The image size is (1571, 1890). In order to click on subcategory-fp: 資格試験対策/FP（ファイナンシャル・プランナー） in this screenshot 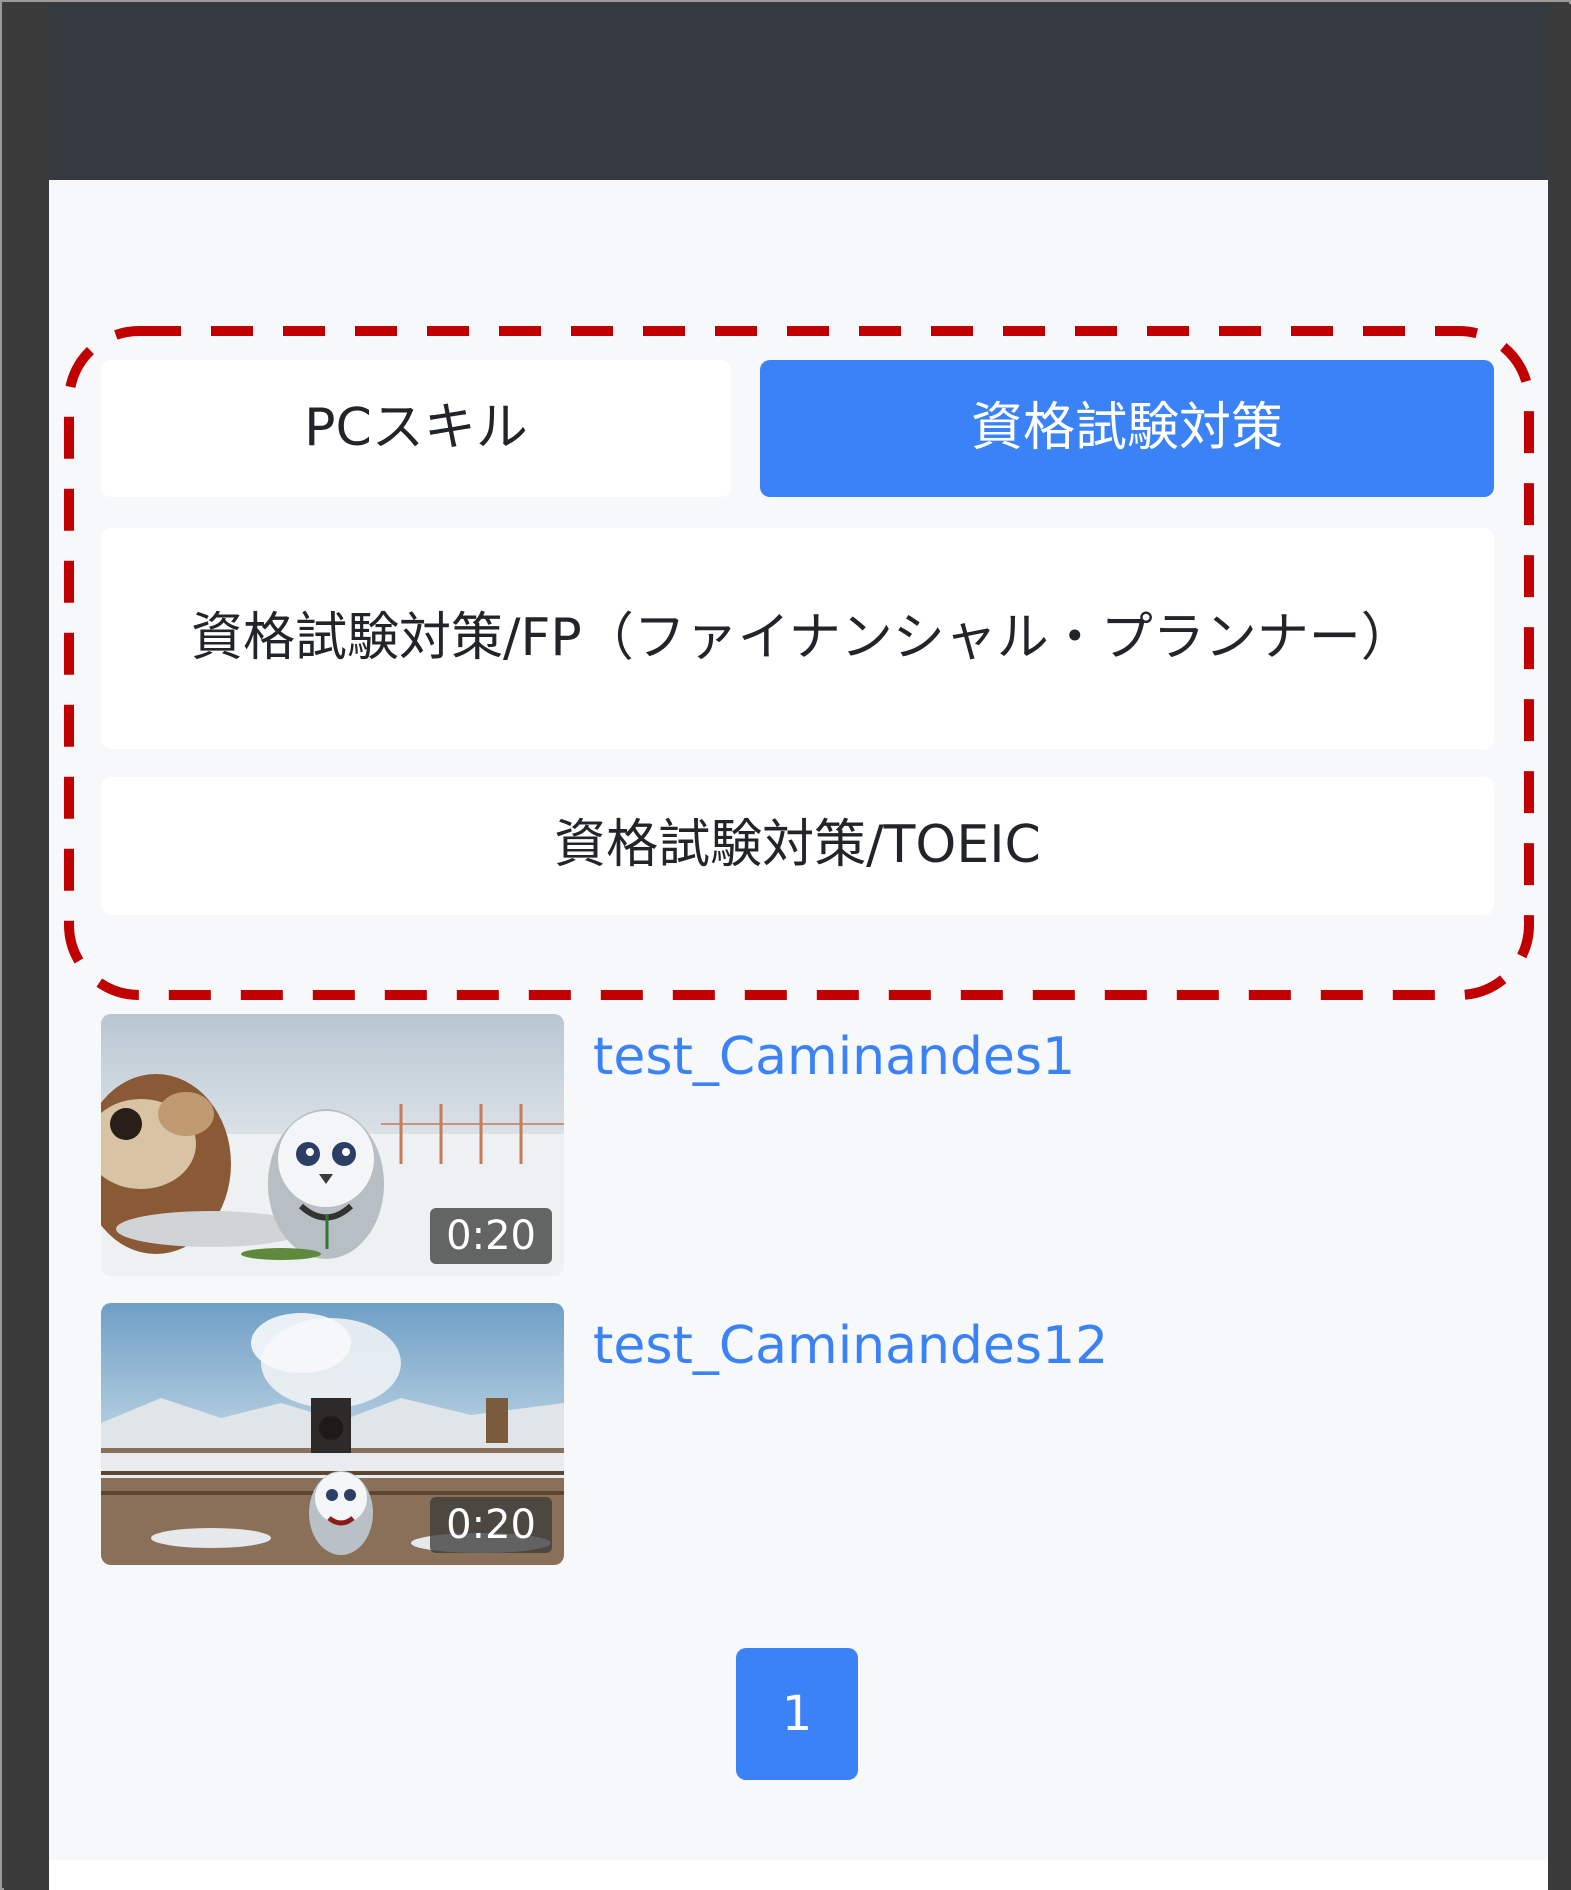, I will do `click(797, 638)`.